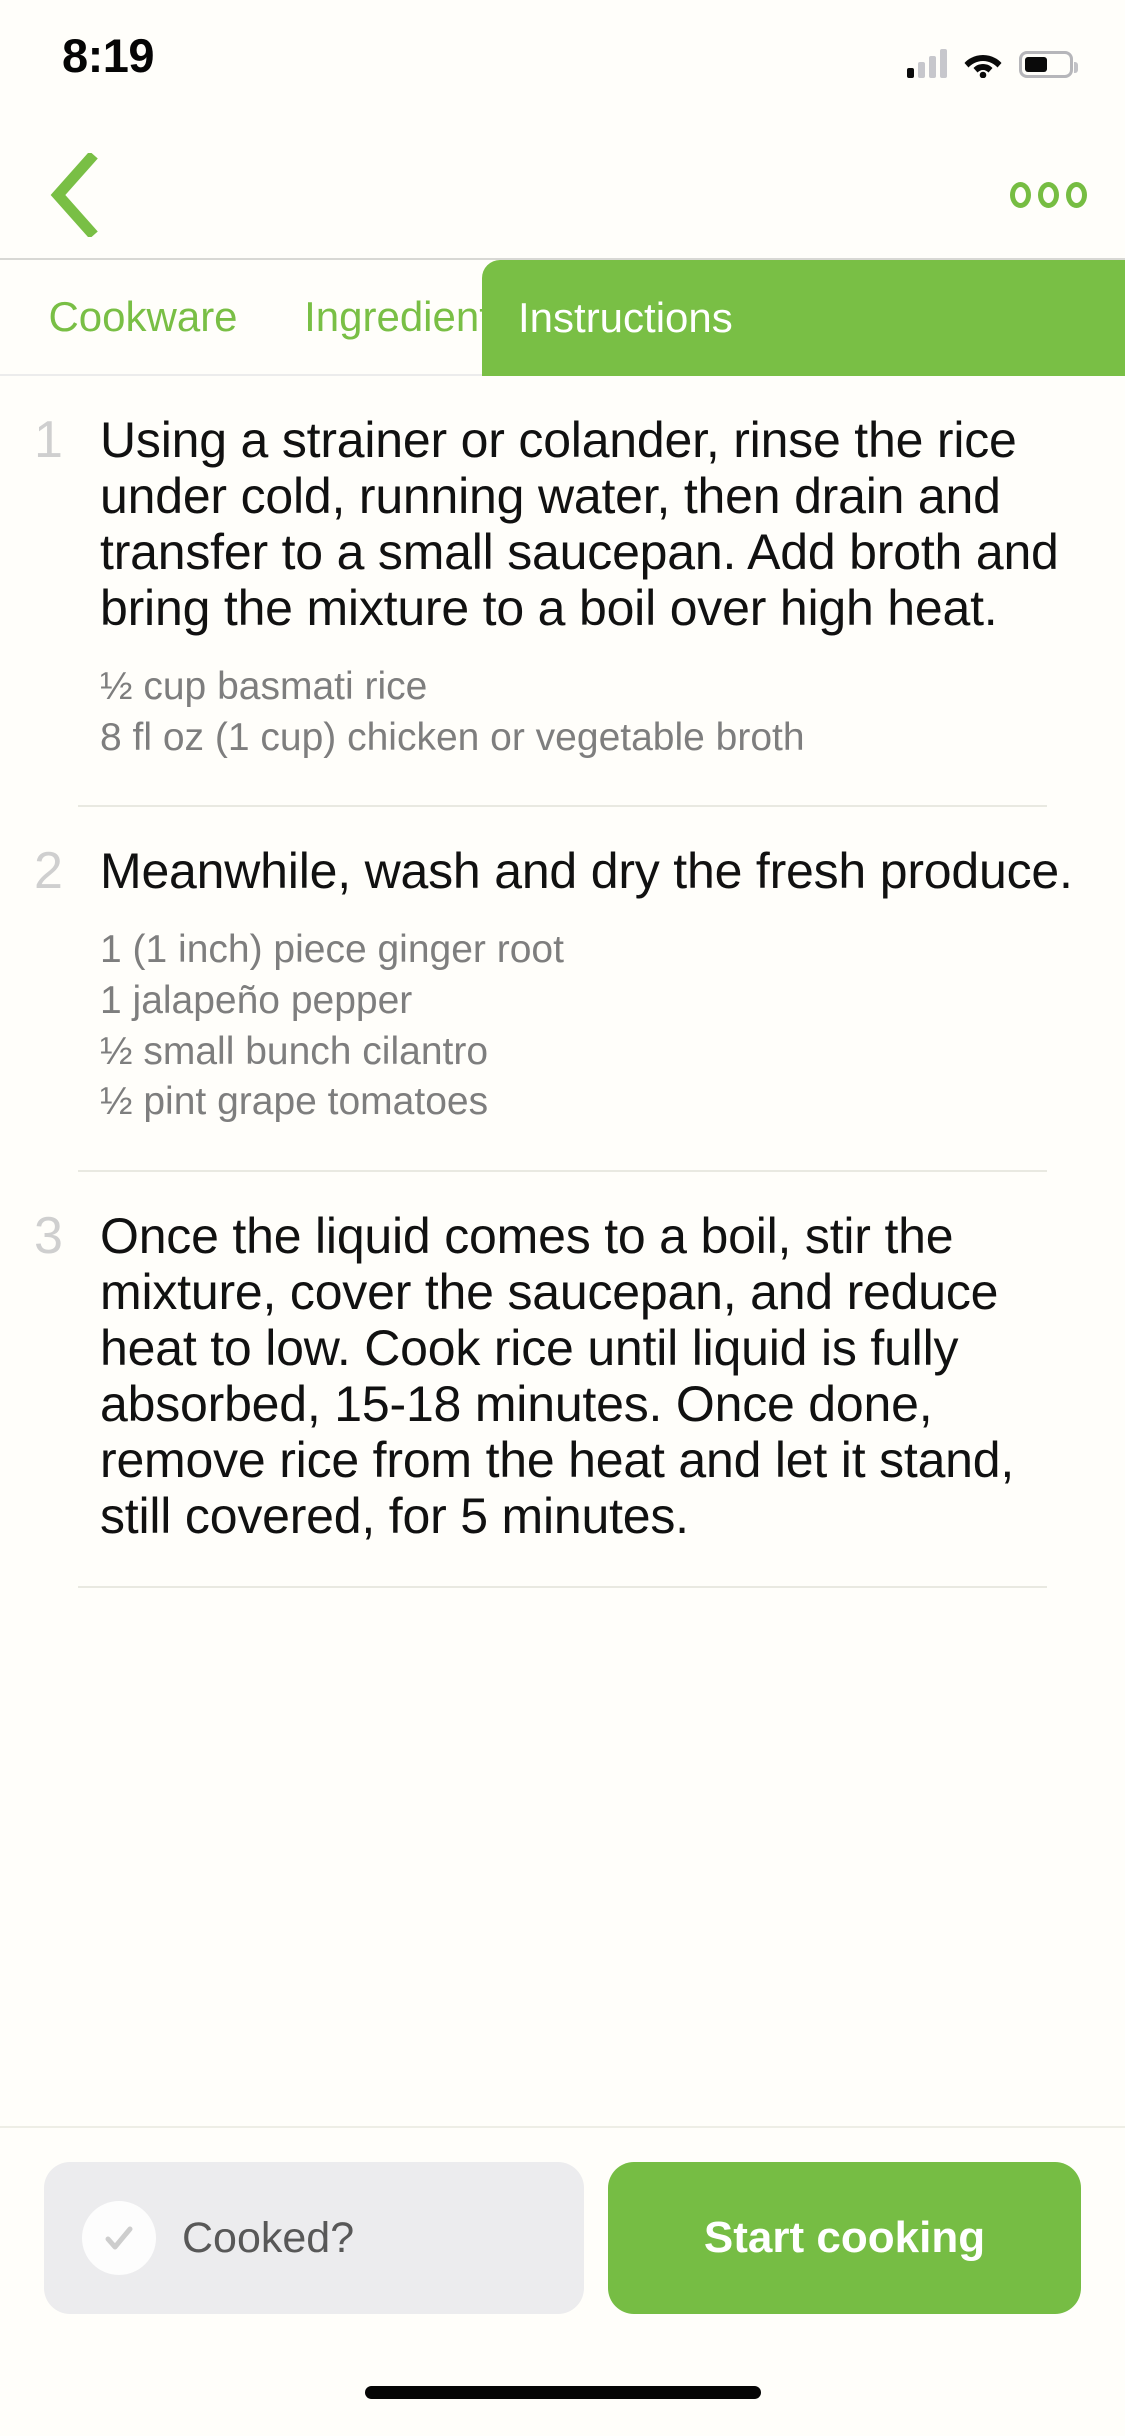 The height and width of the screenshot is (2436, 1125). I want to click on tab-instructions: Instructions, so click(803, 318).